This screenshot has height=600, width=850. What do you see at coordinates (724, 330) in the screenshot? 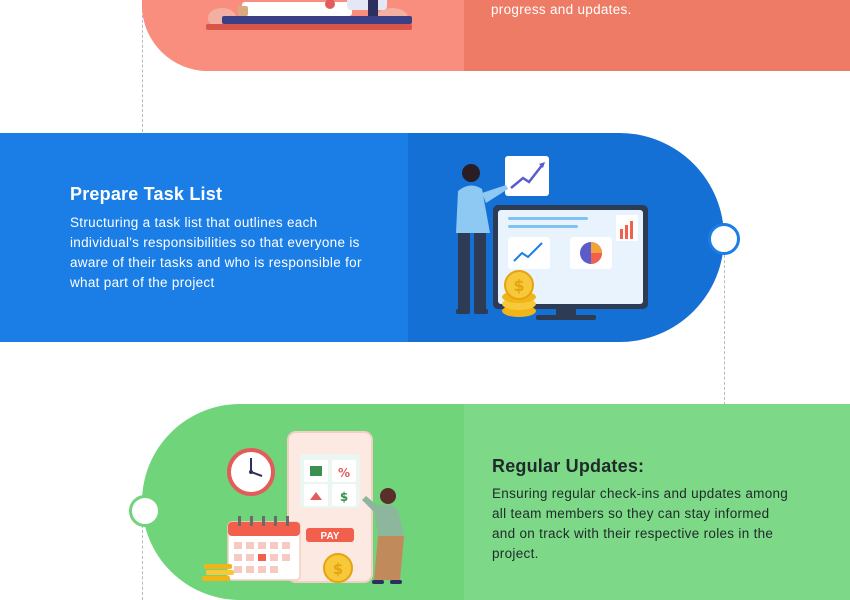
I see `connector-line-right` at bounding box center [724, 330].